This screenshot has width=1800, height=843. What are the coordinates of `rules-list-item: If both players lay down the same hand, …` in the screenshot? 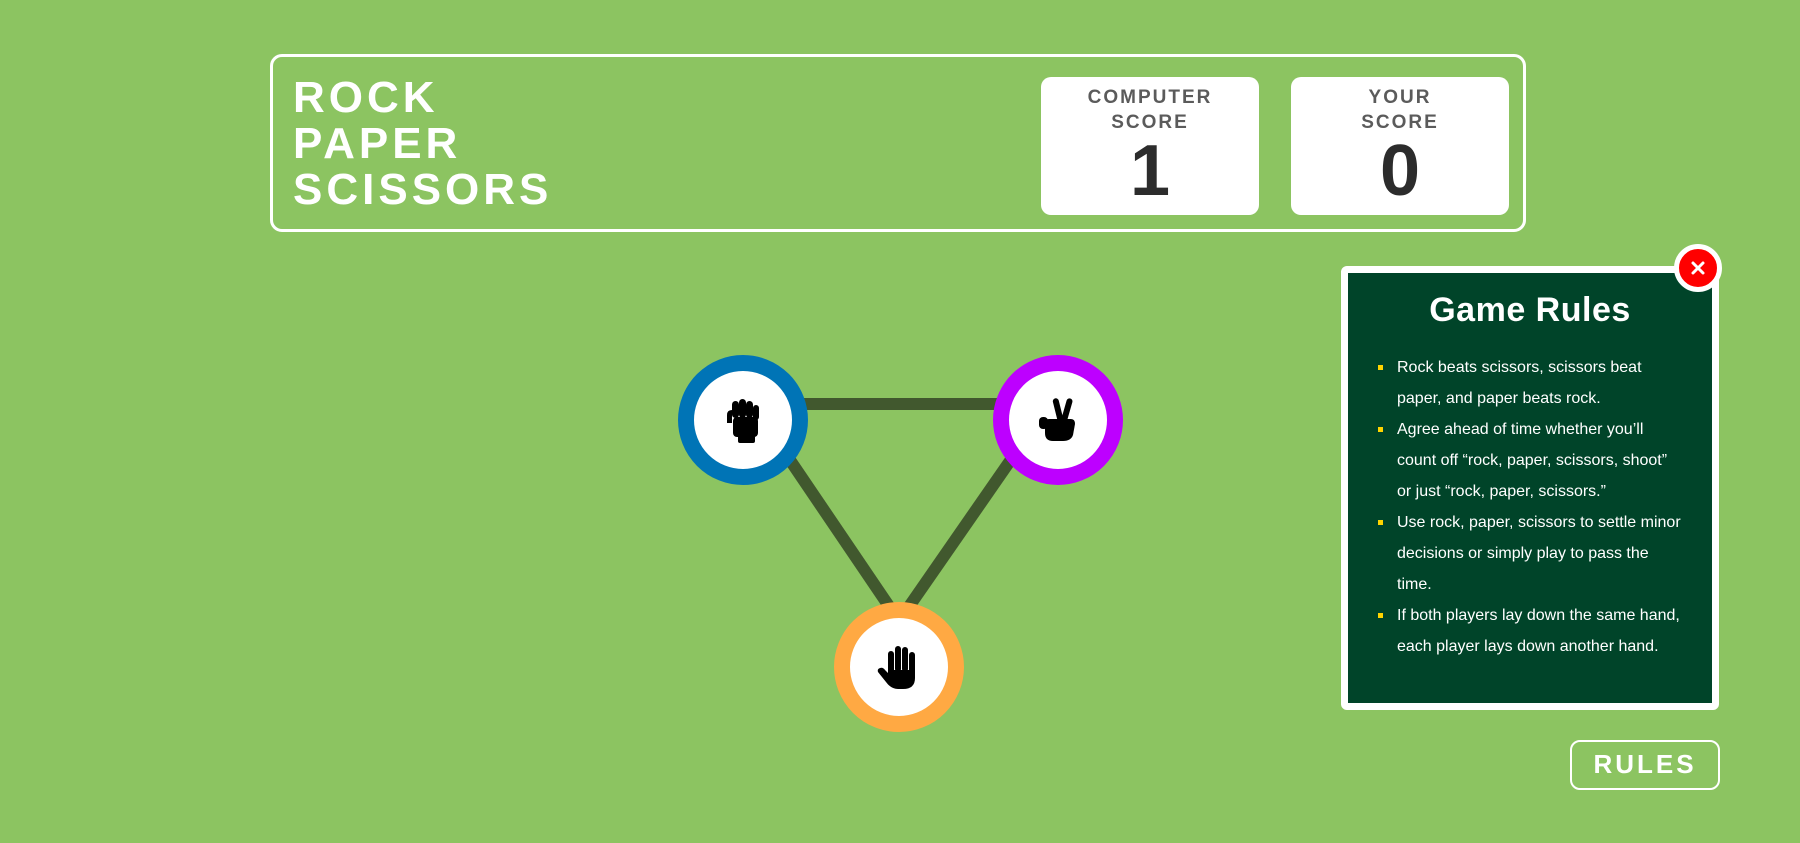 It's located at (1530, 631).